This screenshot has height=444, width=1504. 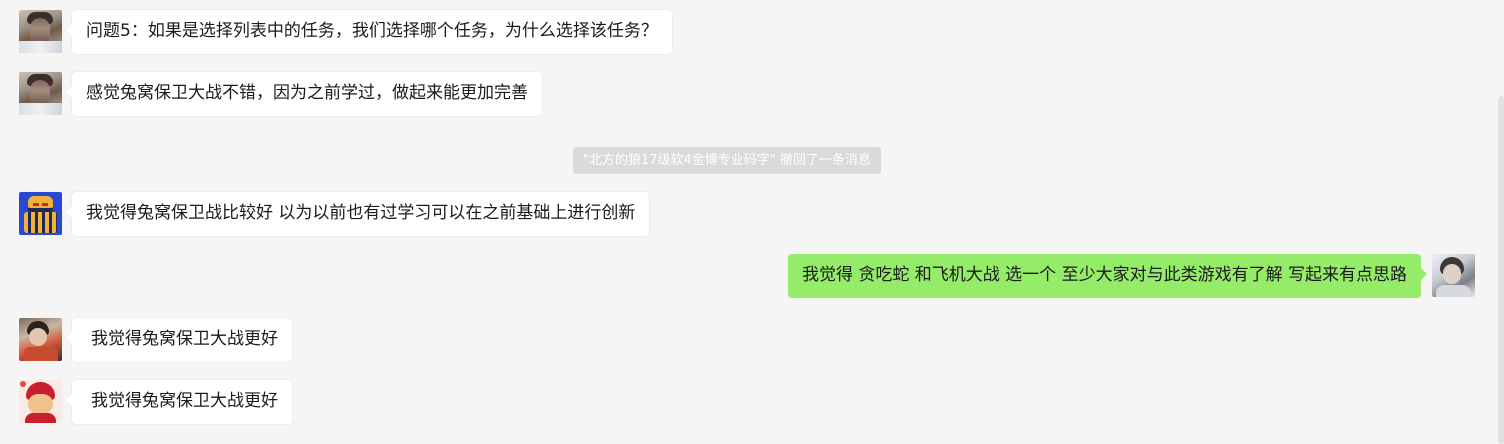 What do you see at coordinates (361, 213) in the screenshot?
I see `message-text: 我觉得兔窝保卫战比较好 以为以前也有过学习可以在之前基础上进行创新` at bounding box center [361, 213].